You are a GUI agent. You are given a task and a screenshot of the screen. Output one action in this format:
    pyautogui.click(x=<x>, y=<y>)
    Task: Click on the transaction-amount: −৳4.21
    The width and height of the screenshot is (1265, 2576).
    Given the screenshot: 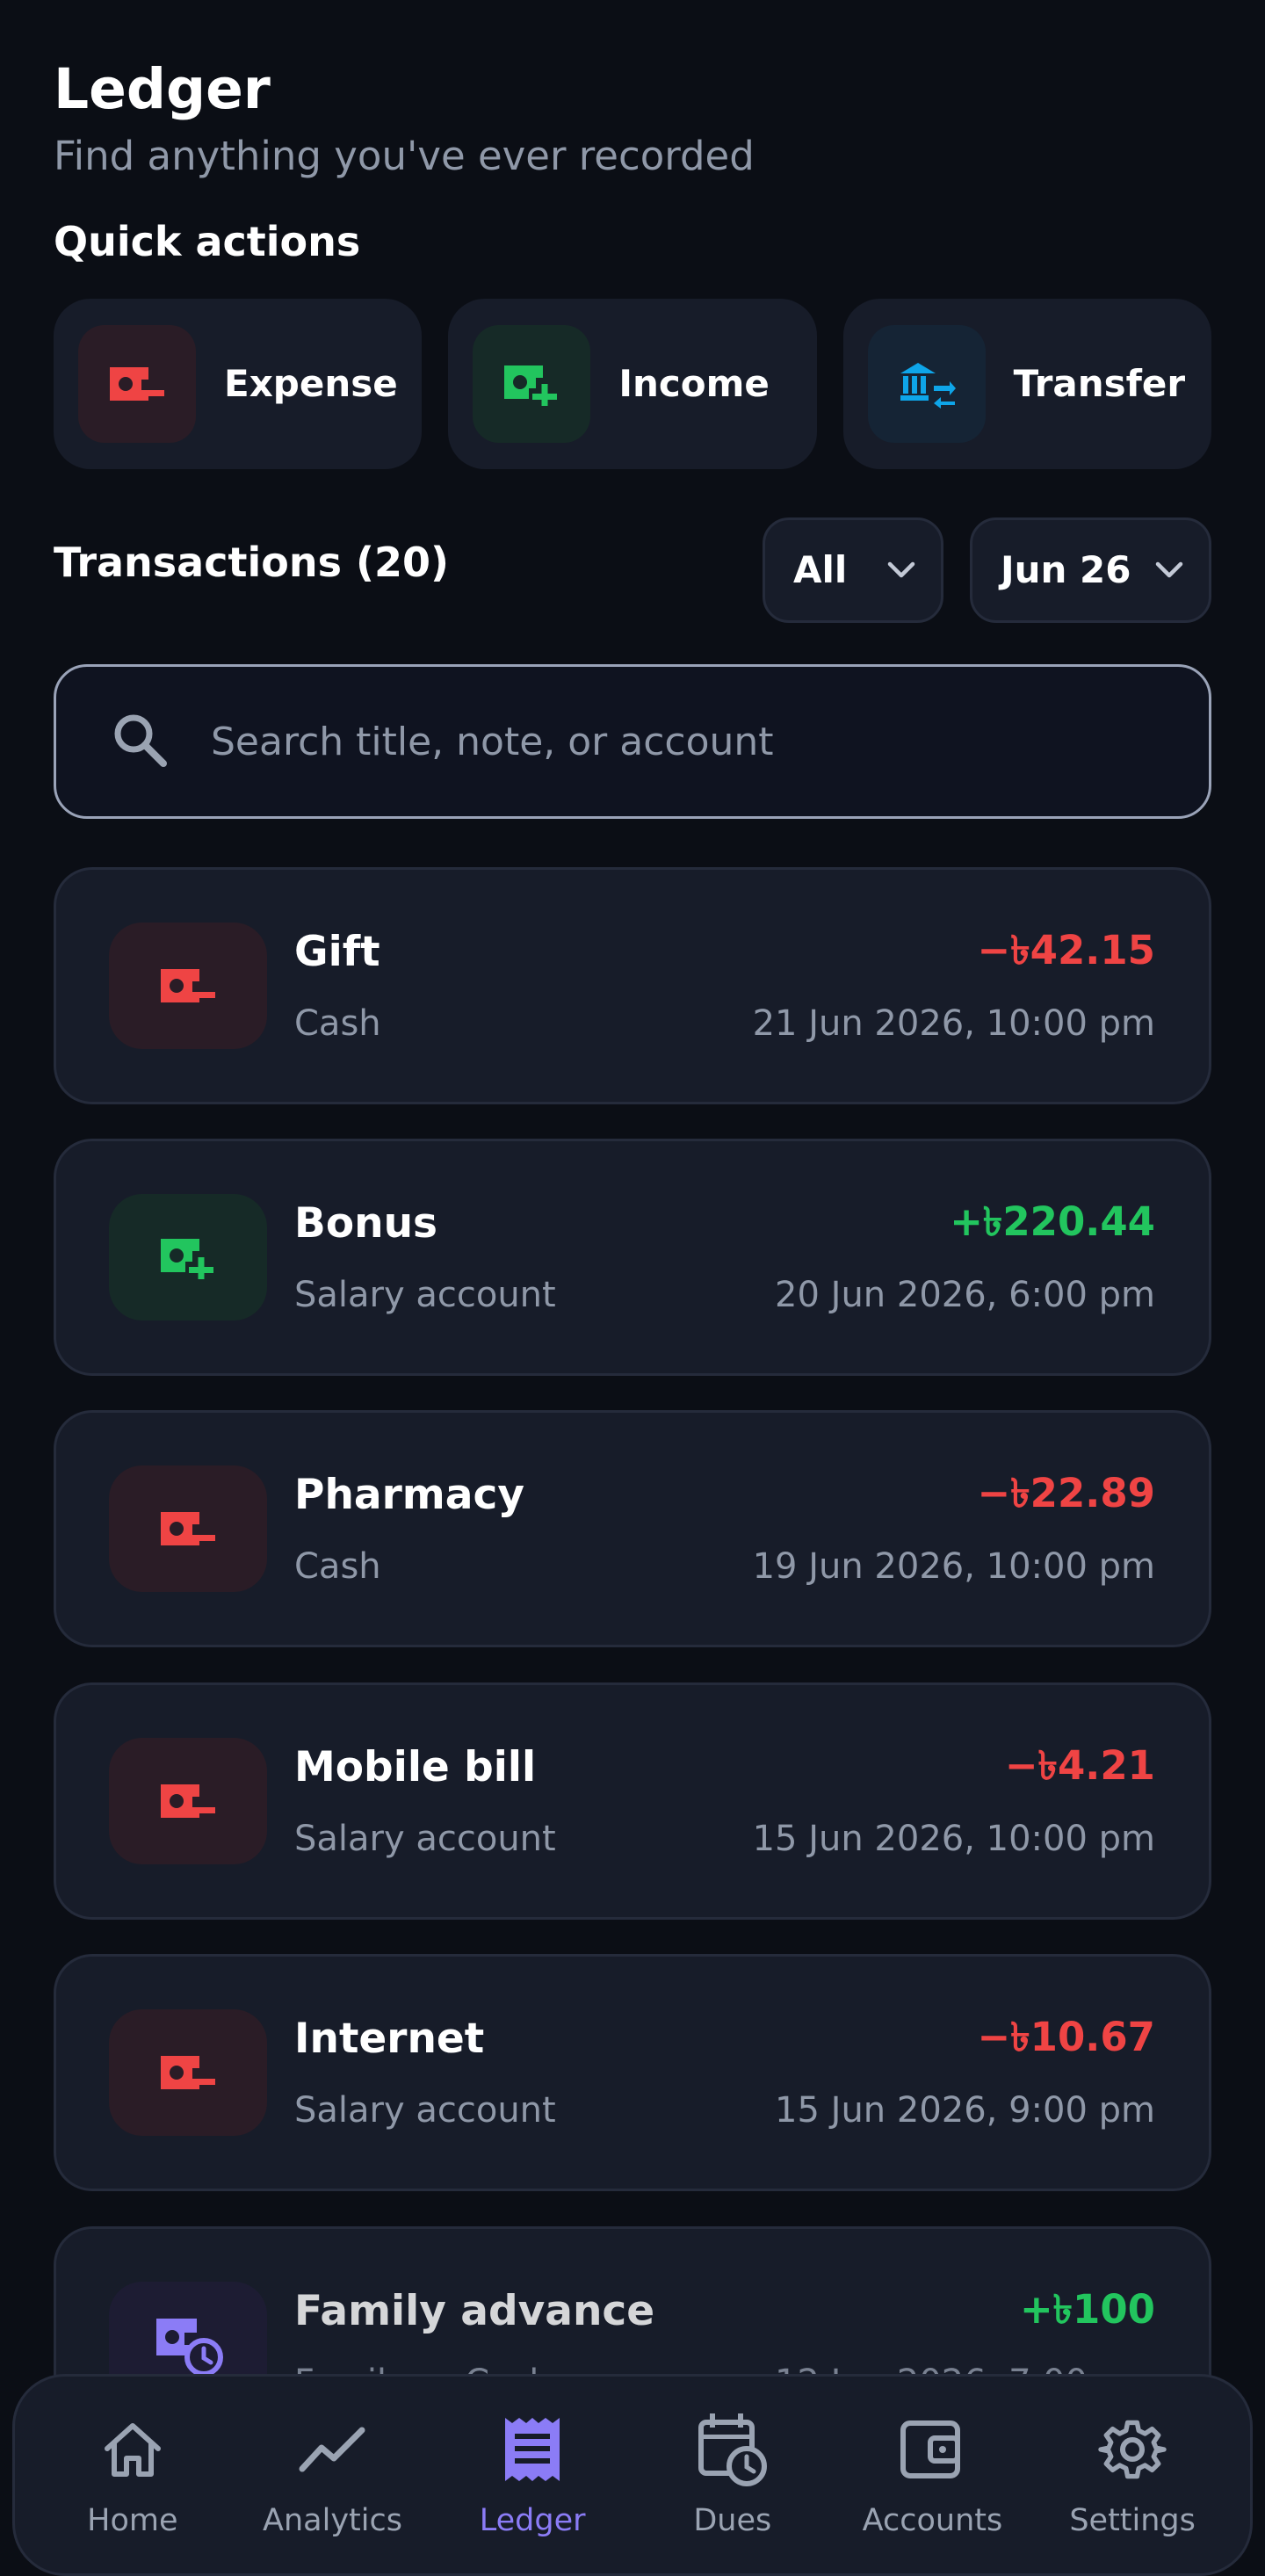 What is the action you would take?
    pyautogui.click(x=1079, y=1765)
    